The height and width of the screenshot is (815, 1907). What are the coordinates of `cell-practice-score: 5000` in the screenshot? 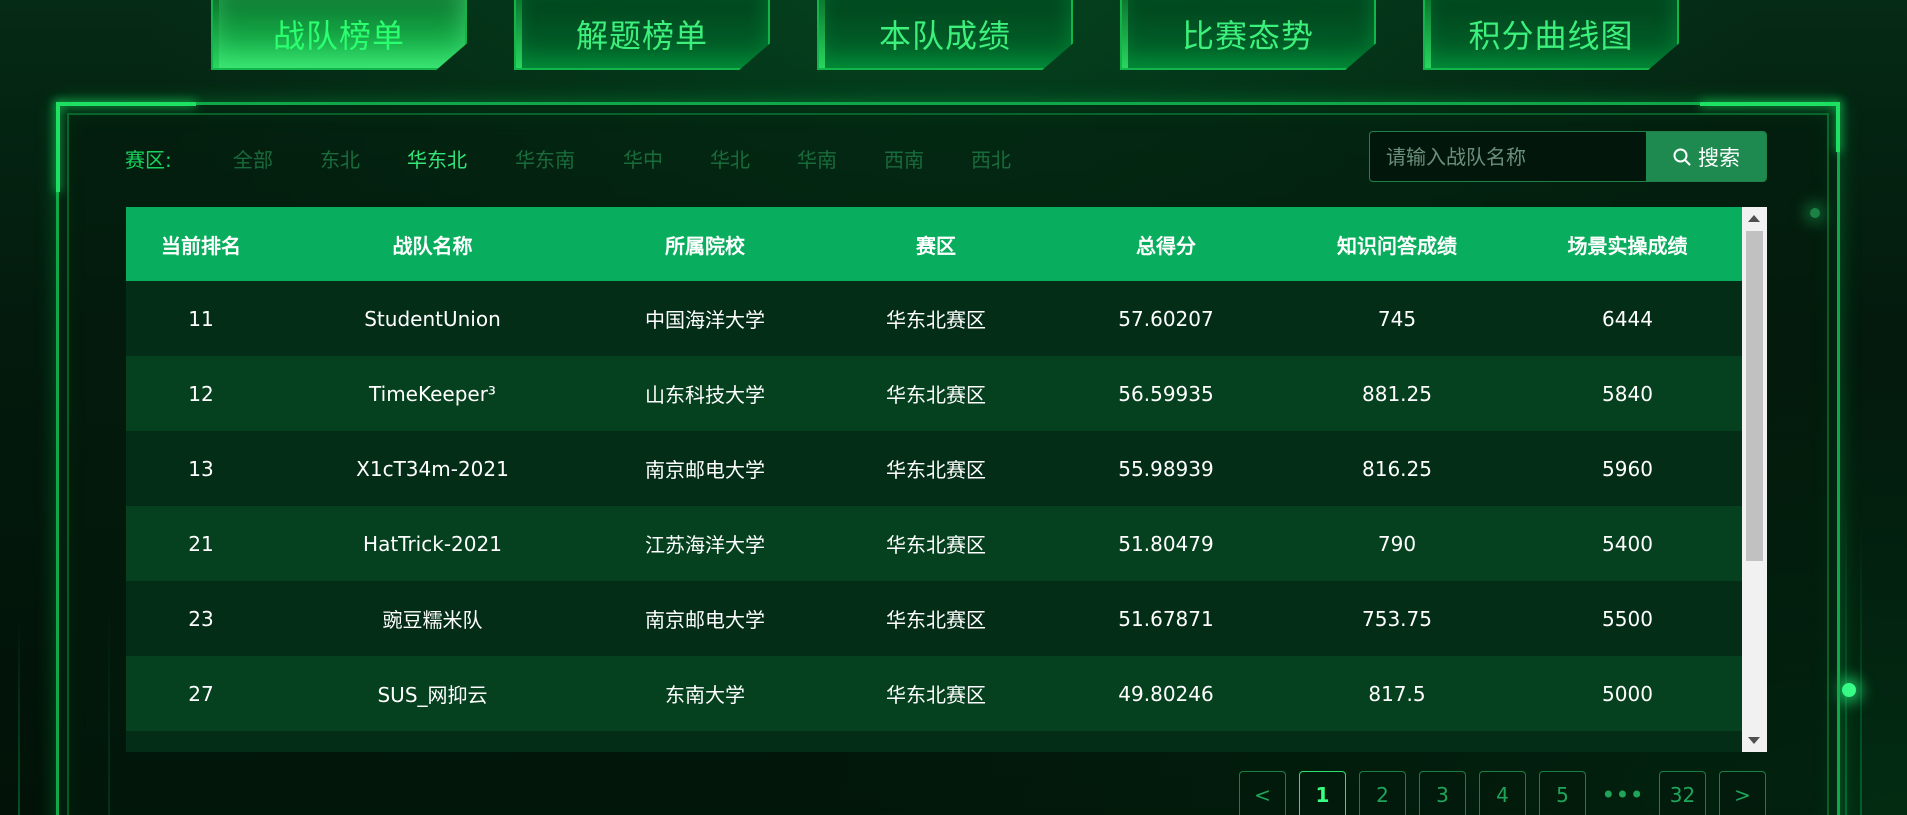 It's located at (1627, 693).